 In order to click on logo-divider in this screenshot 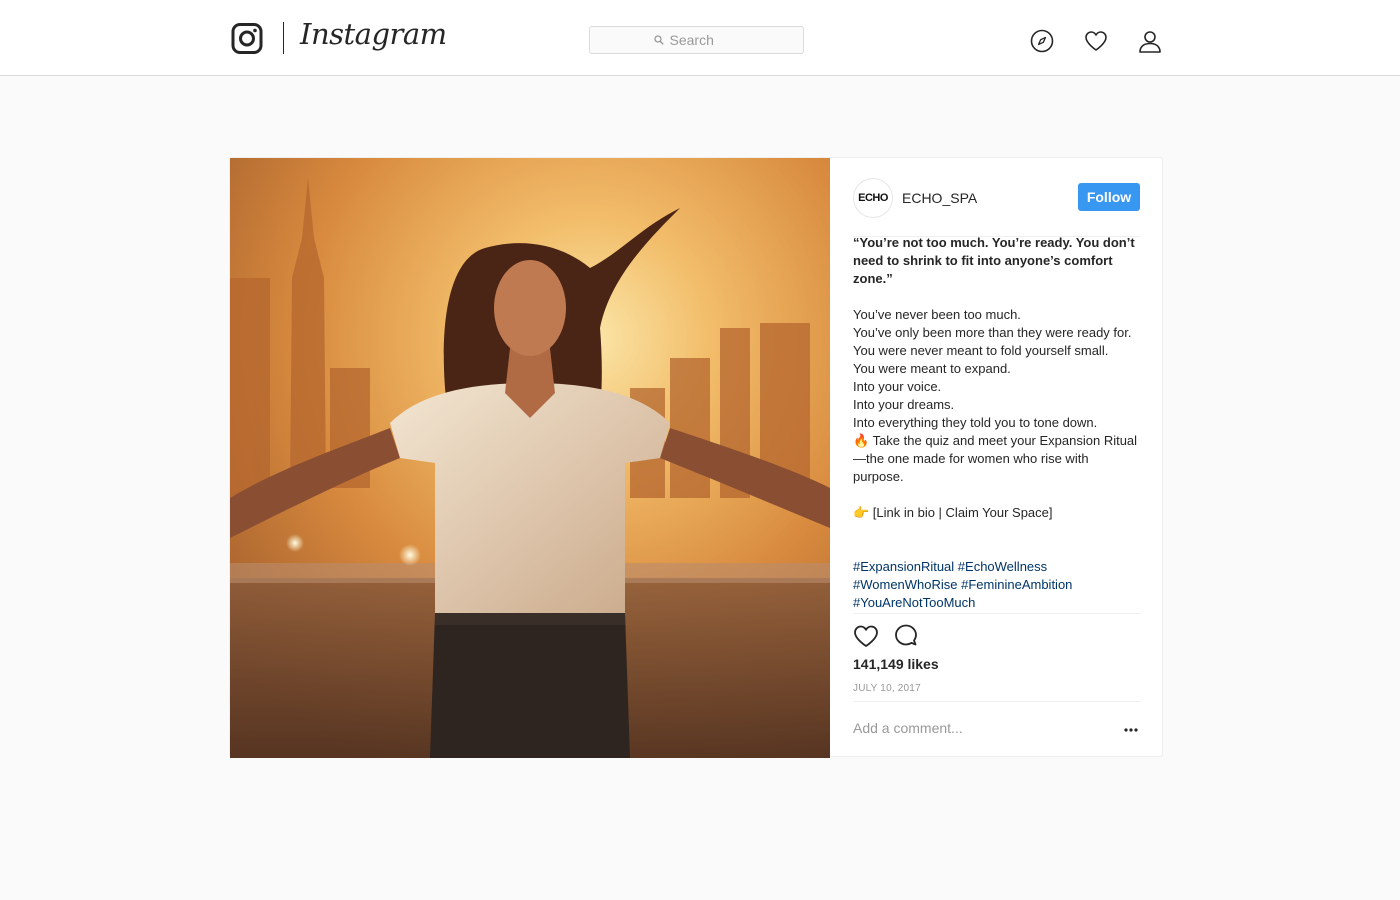, I will do `click(283, 38)`.